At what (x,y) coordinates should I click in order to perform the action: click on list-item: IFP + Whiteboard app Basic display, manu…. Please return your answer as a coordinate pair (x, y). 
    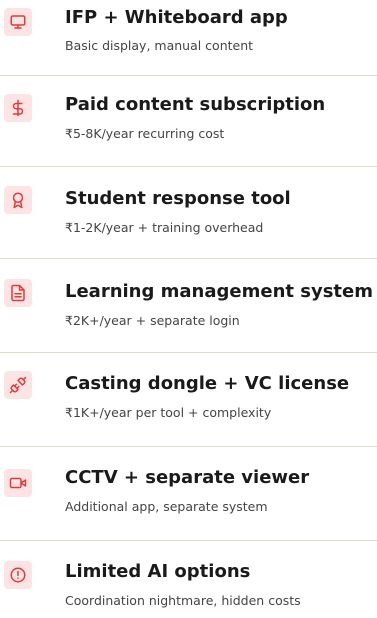
    Looking at the image, I should click on (188, 32).